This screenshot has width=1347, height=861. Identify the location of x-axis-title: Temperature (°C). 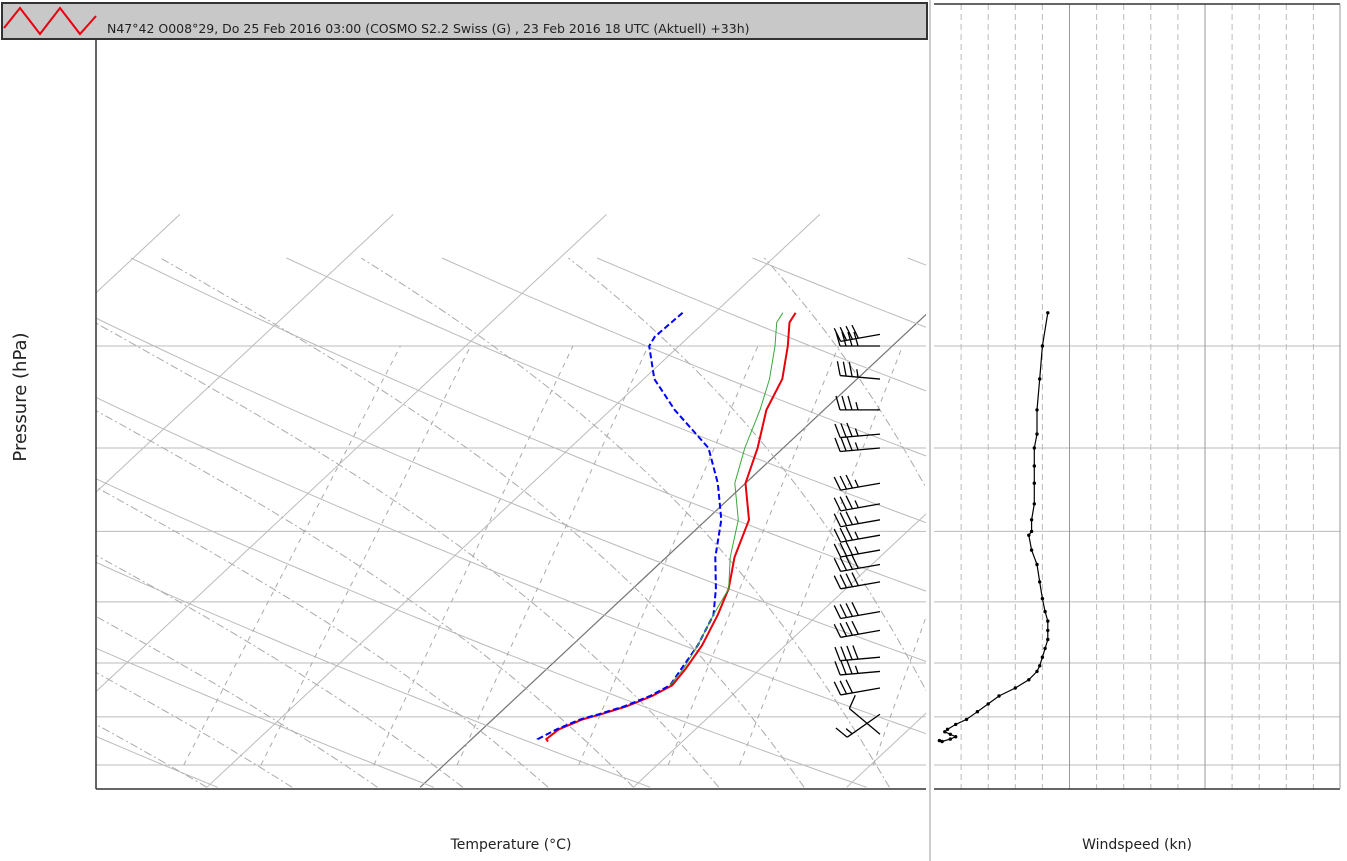
(511, 845).